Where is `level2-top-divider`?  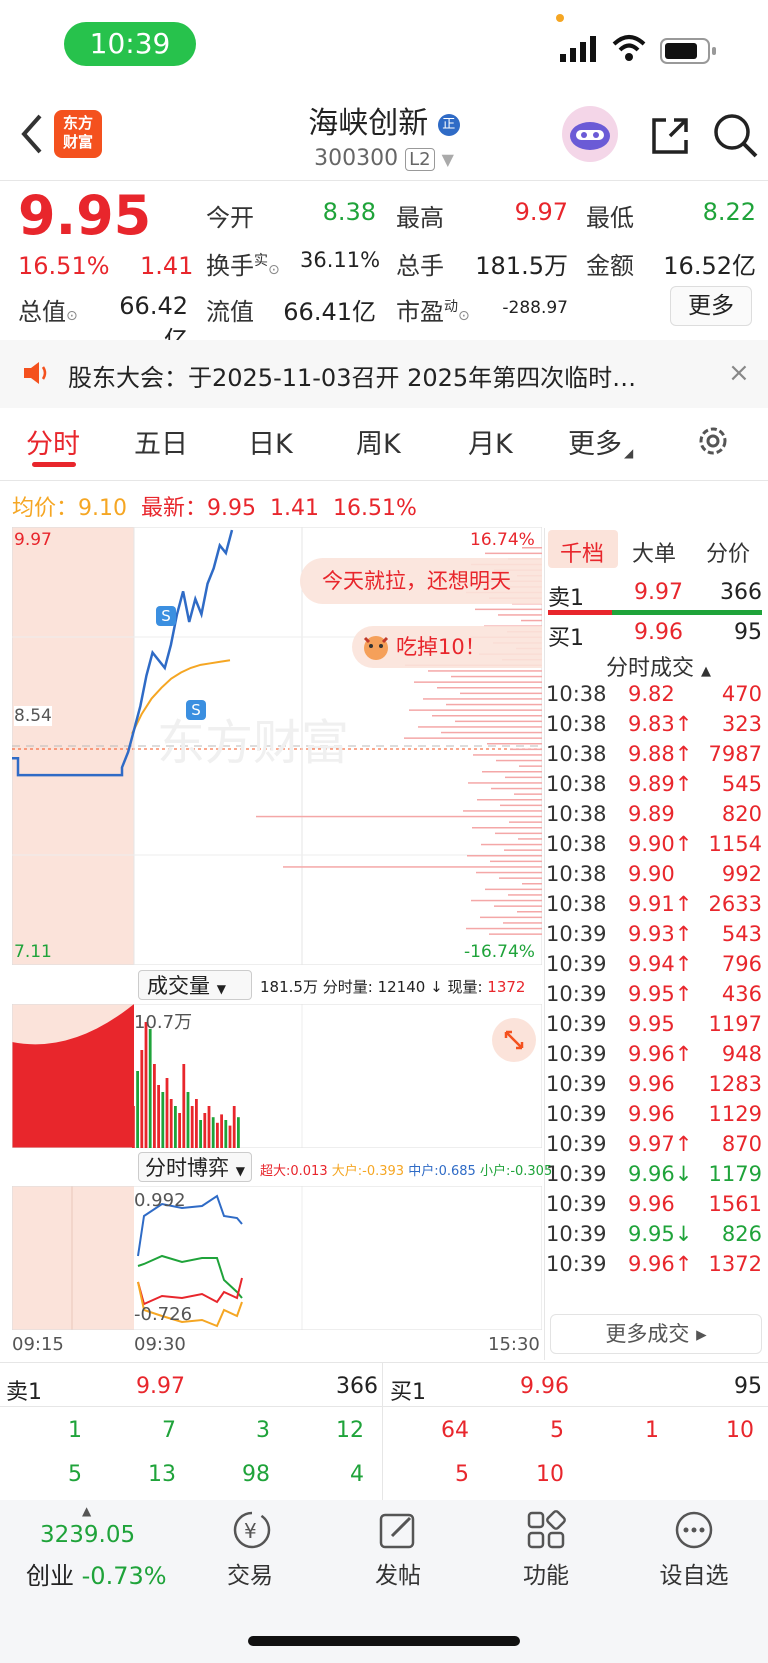
level2-top-divider is located at coordinates (384, 1362).